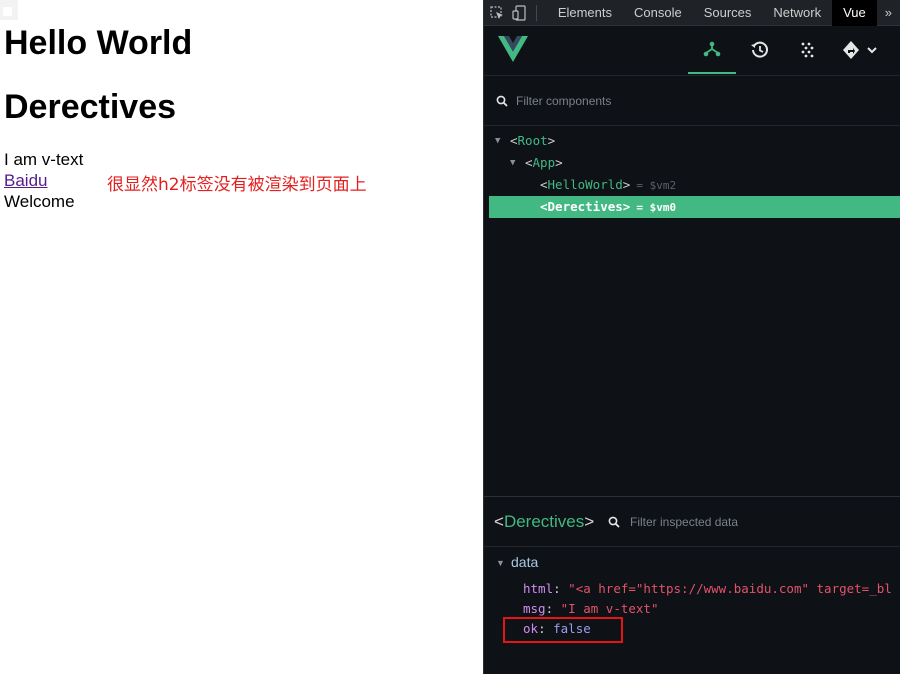  I want to click on performance-tab-icon, so click(808, 50).